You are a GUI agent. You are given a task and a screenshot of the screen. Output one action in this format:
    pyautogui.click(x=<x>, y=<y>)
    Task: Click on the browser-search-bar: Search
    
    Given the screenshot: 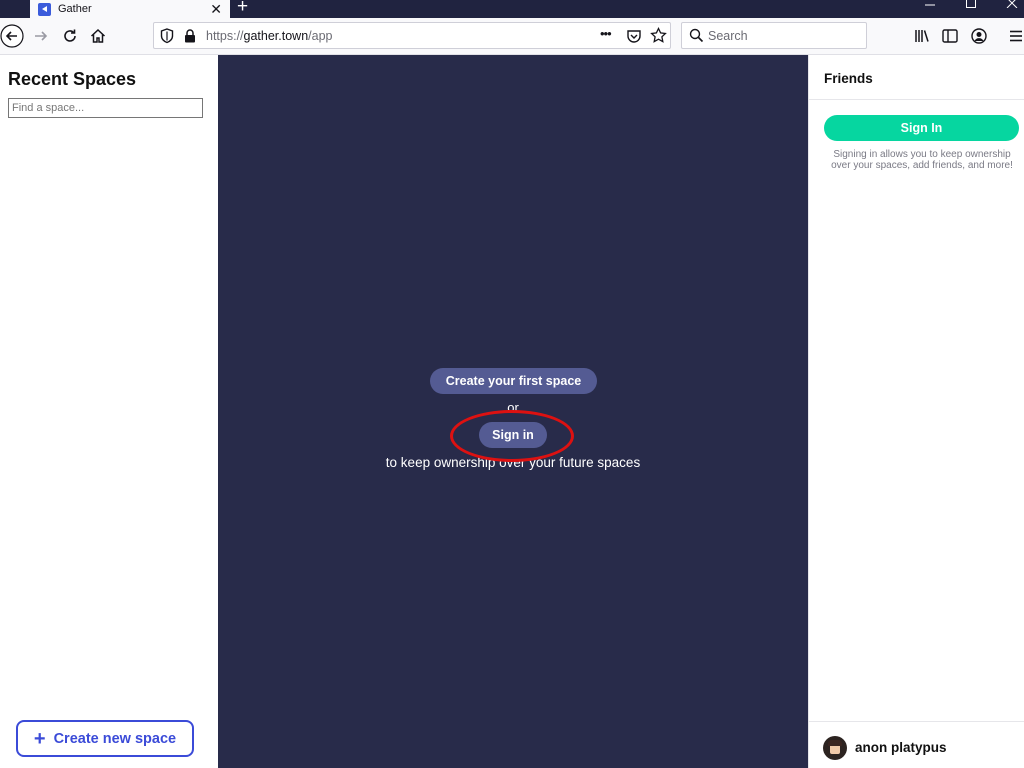 What is the action you would take?
    pyautogui.click(x=774, y=35)
    